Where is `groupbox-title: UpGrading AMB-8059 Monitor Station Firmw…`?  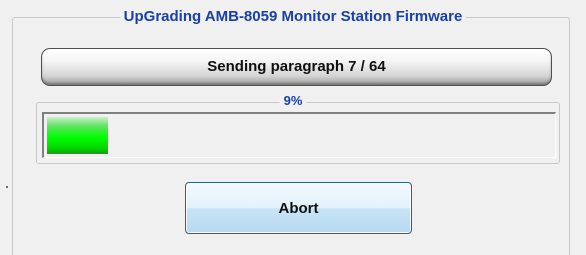 groupbox-title: UpGrading AMB-8059 Monitor Station Firmw… is located at coordinates (293, 17).